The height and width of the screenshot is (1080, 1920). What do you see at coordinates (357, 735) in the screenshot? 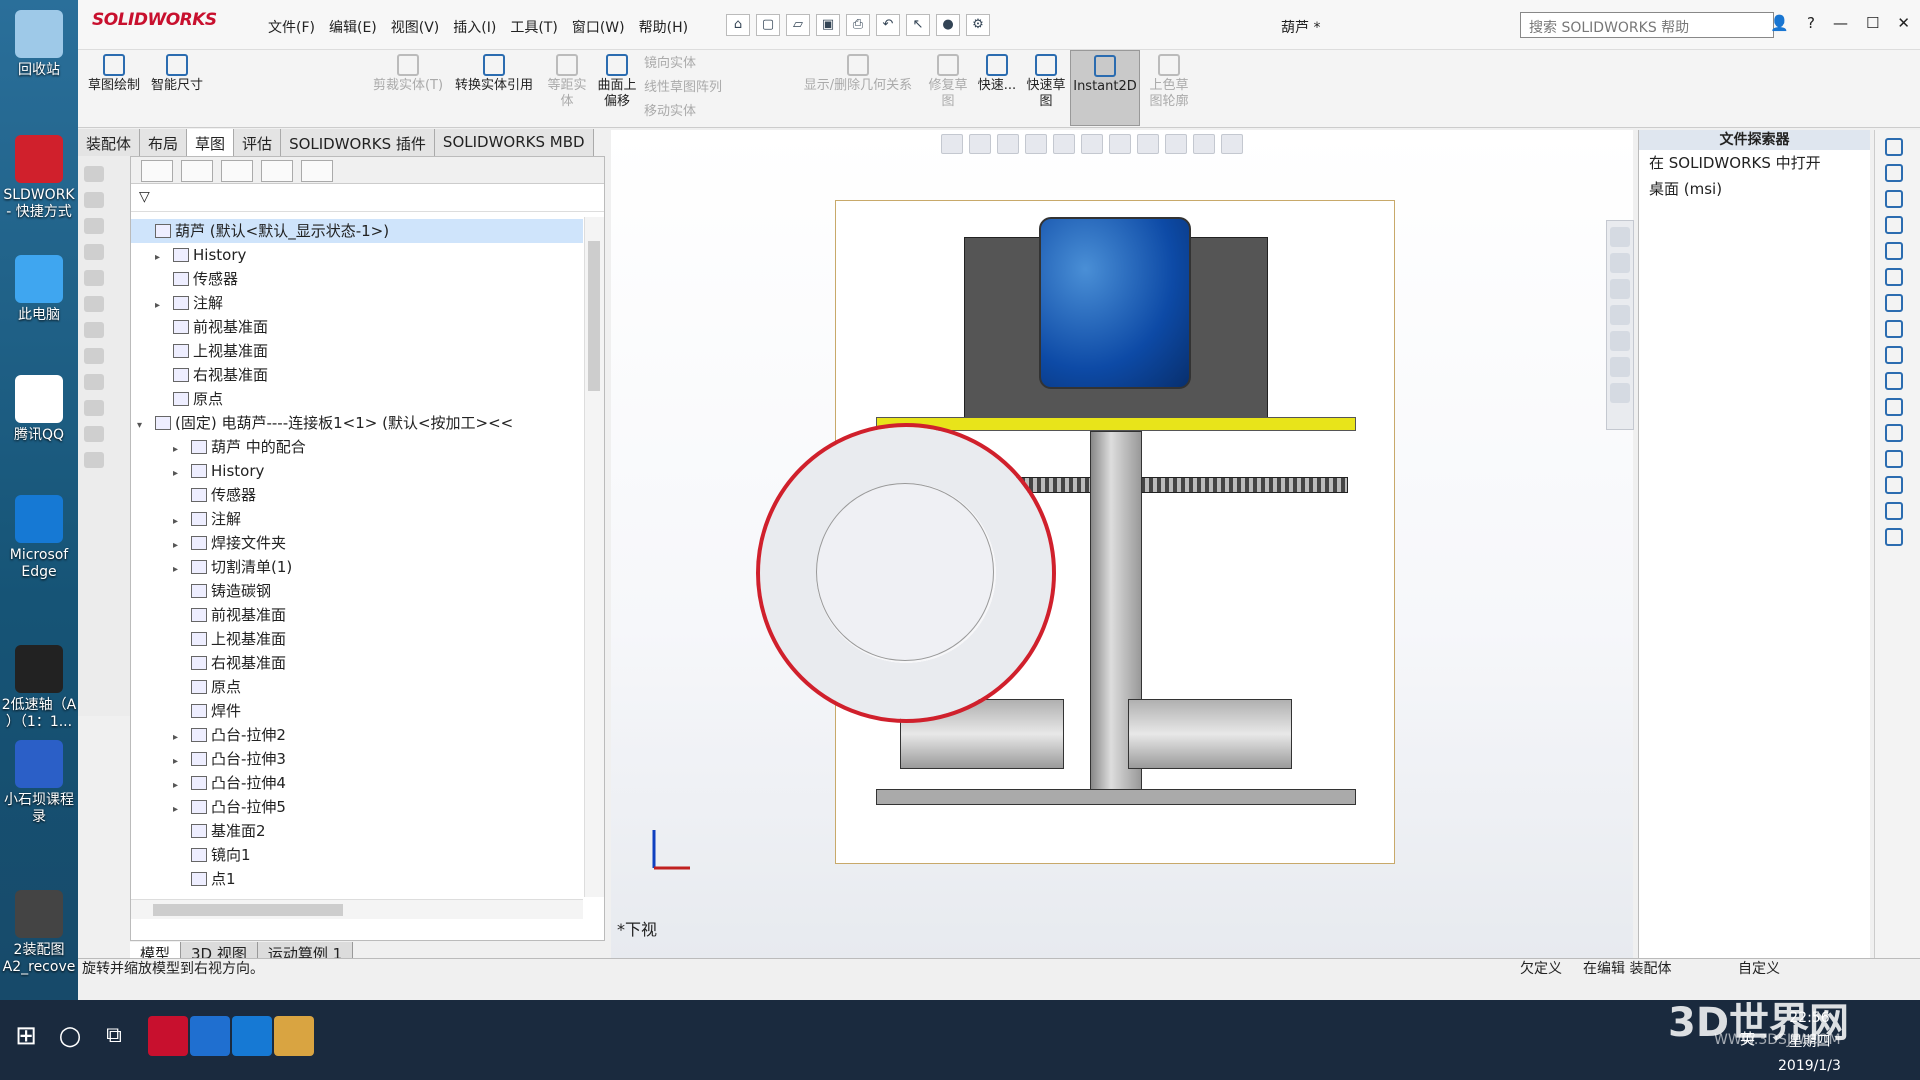
I see `tree-node: ▸ 凸台-拉伸2` at bounding box center [357, 735].